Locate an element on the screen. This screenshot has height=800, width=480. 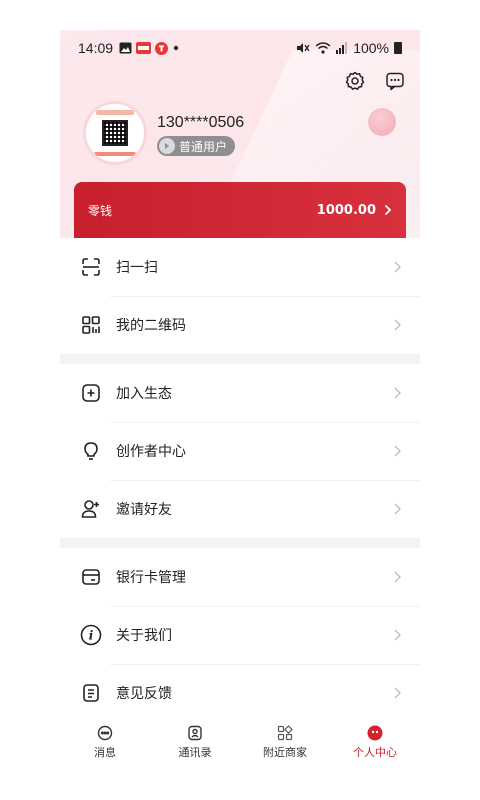
menu-item-scan: 扫一扫 is located at coordinates (240, 267).